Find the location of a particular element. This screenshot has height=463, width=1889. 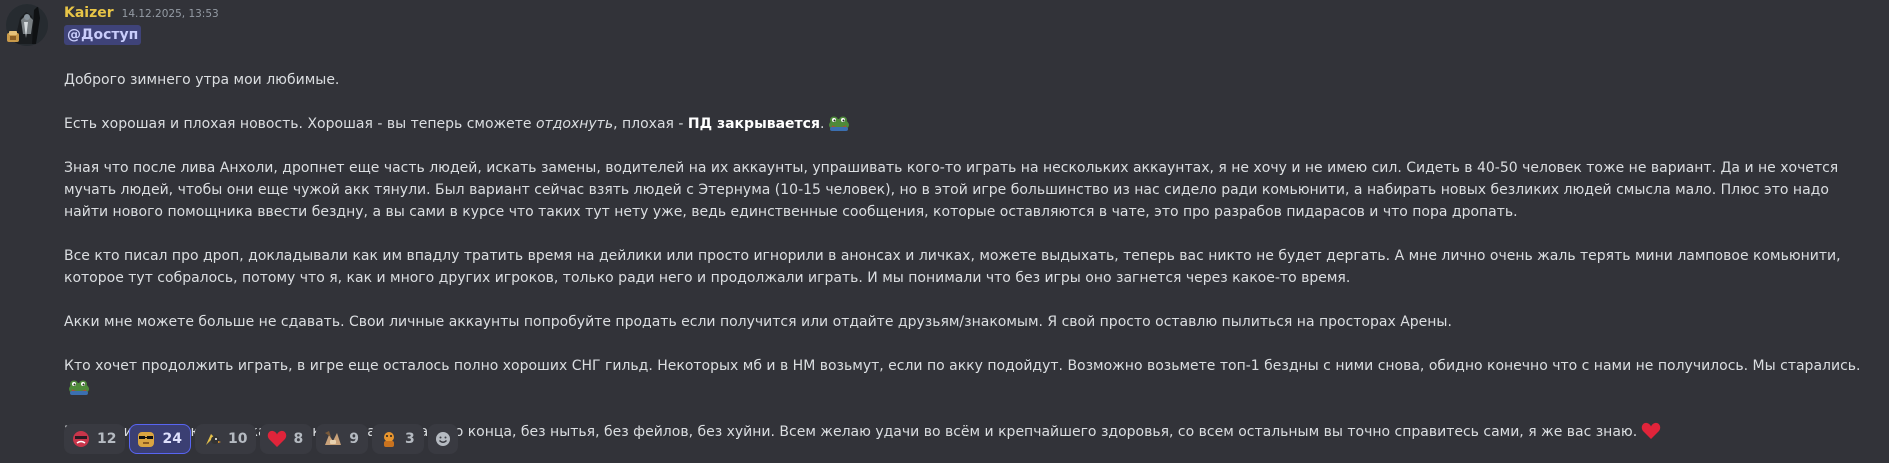

reaction-count: 3 is located at coordinates (409, 439).